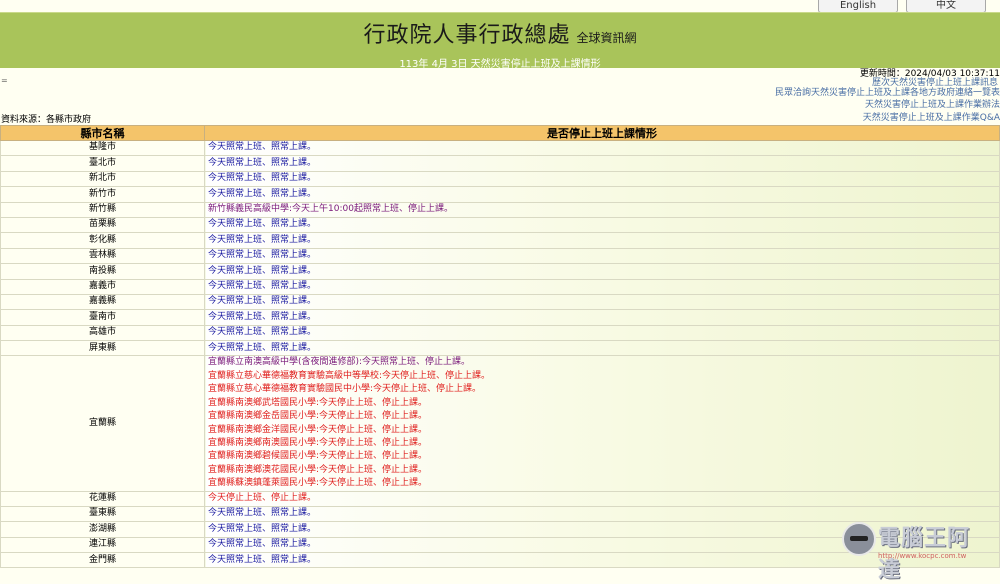  I want to click on county-name-cell: 臺東縣, so click(103, 513).